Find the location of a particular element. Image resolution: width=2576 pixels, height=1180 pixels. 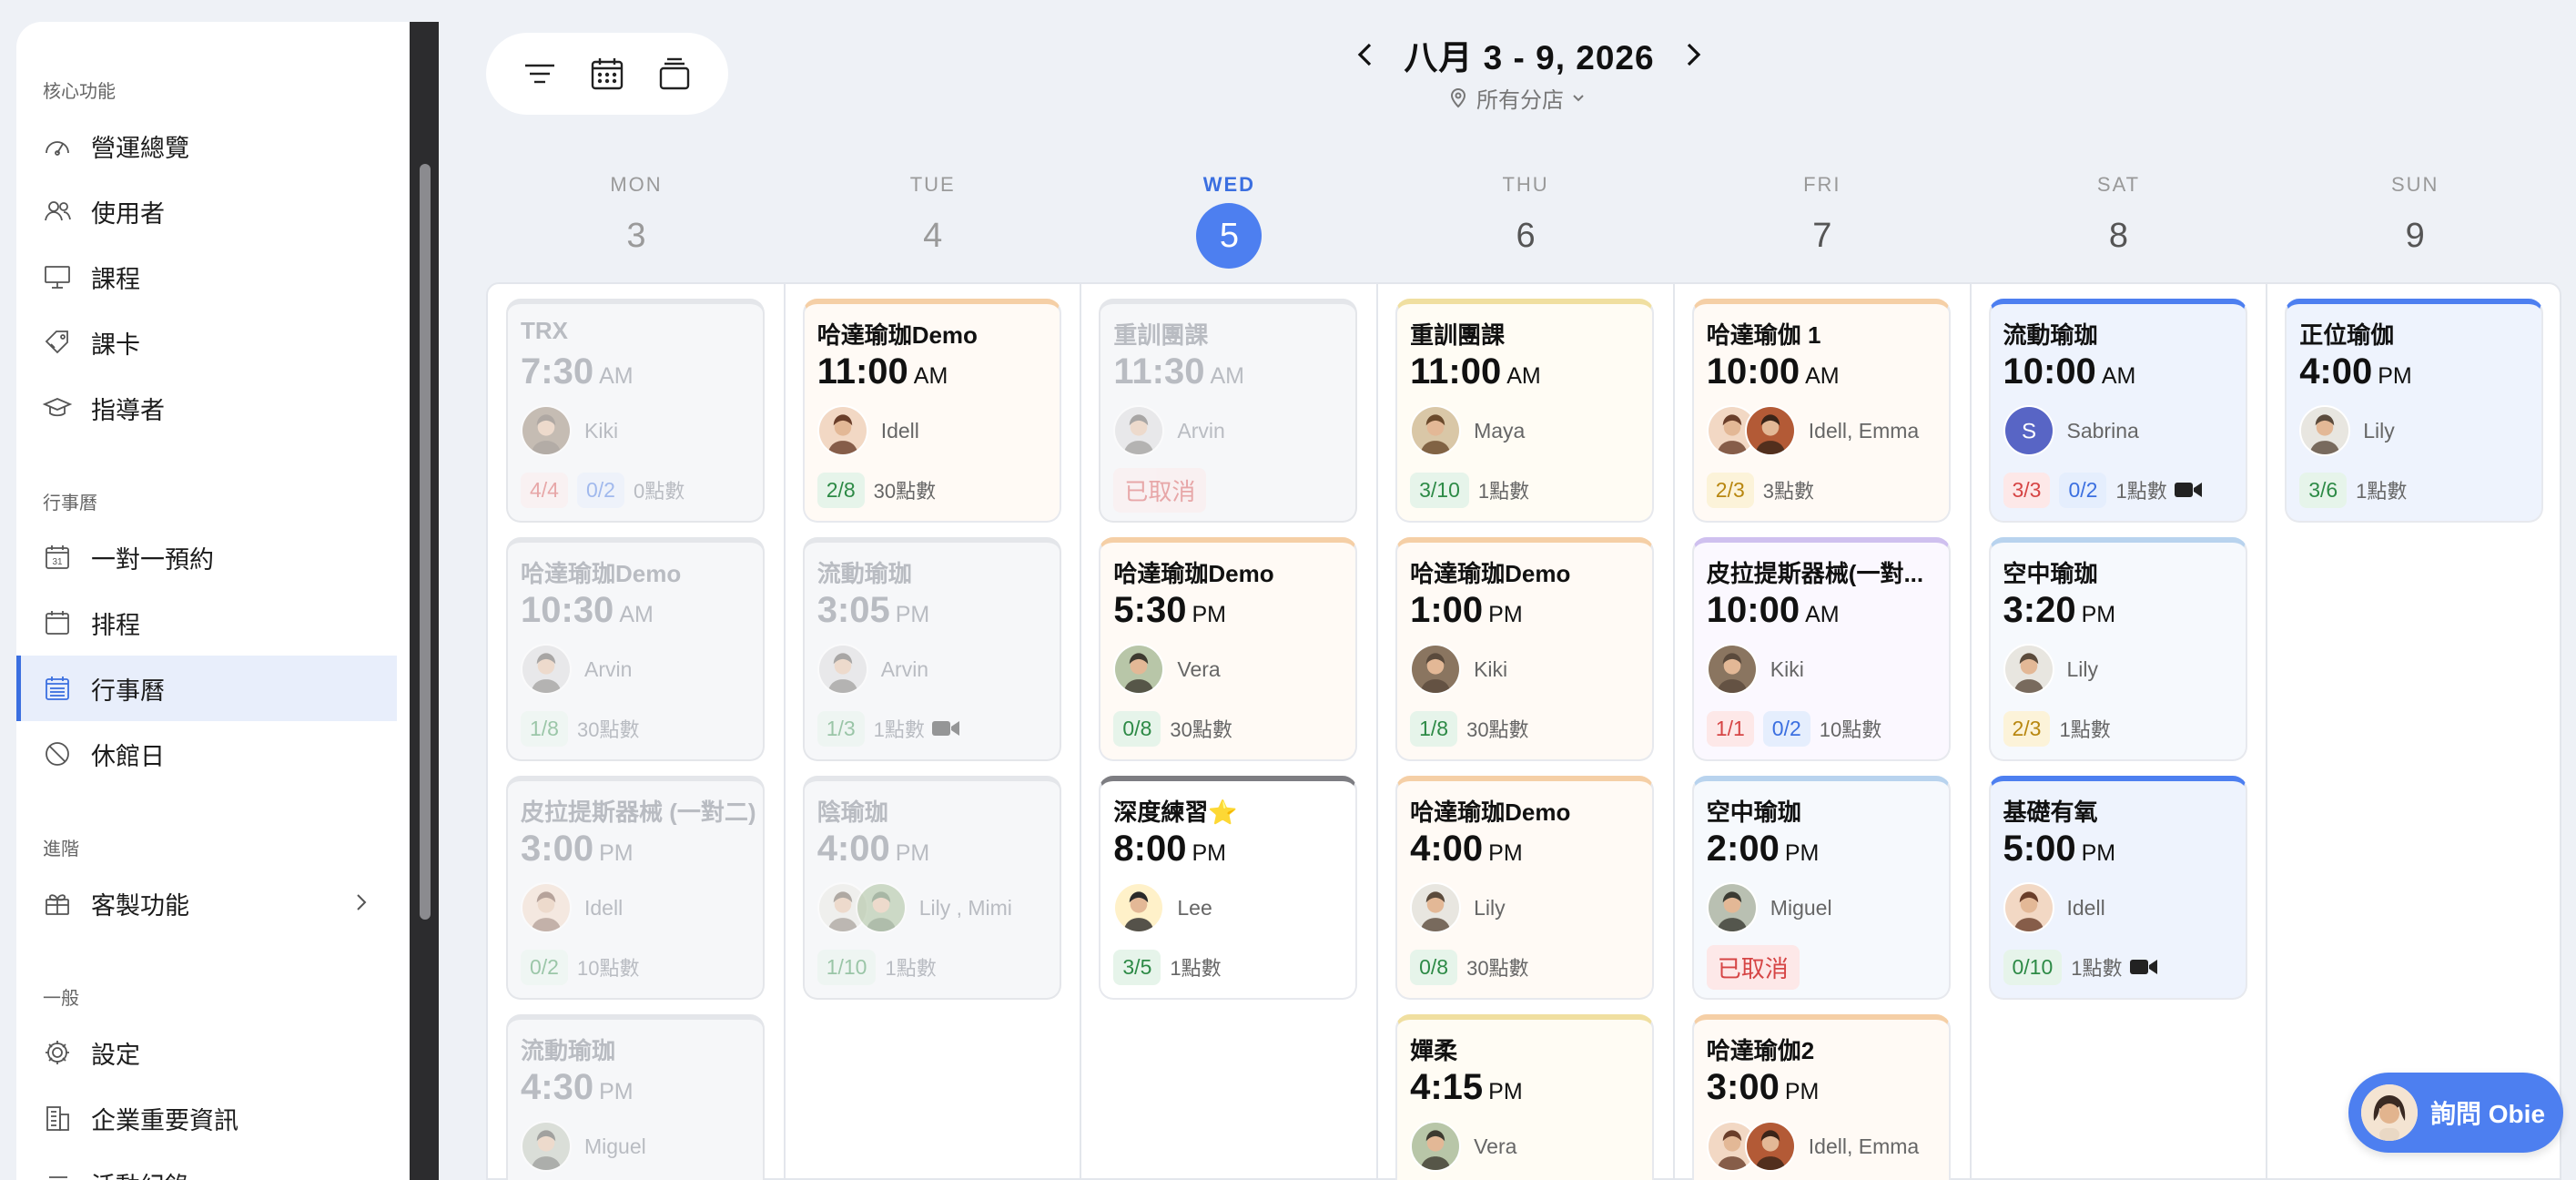

sidebar-item: 課程 is located at coordinates (206, 277).